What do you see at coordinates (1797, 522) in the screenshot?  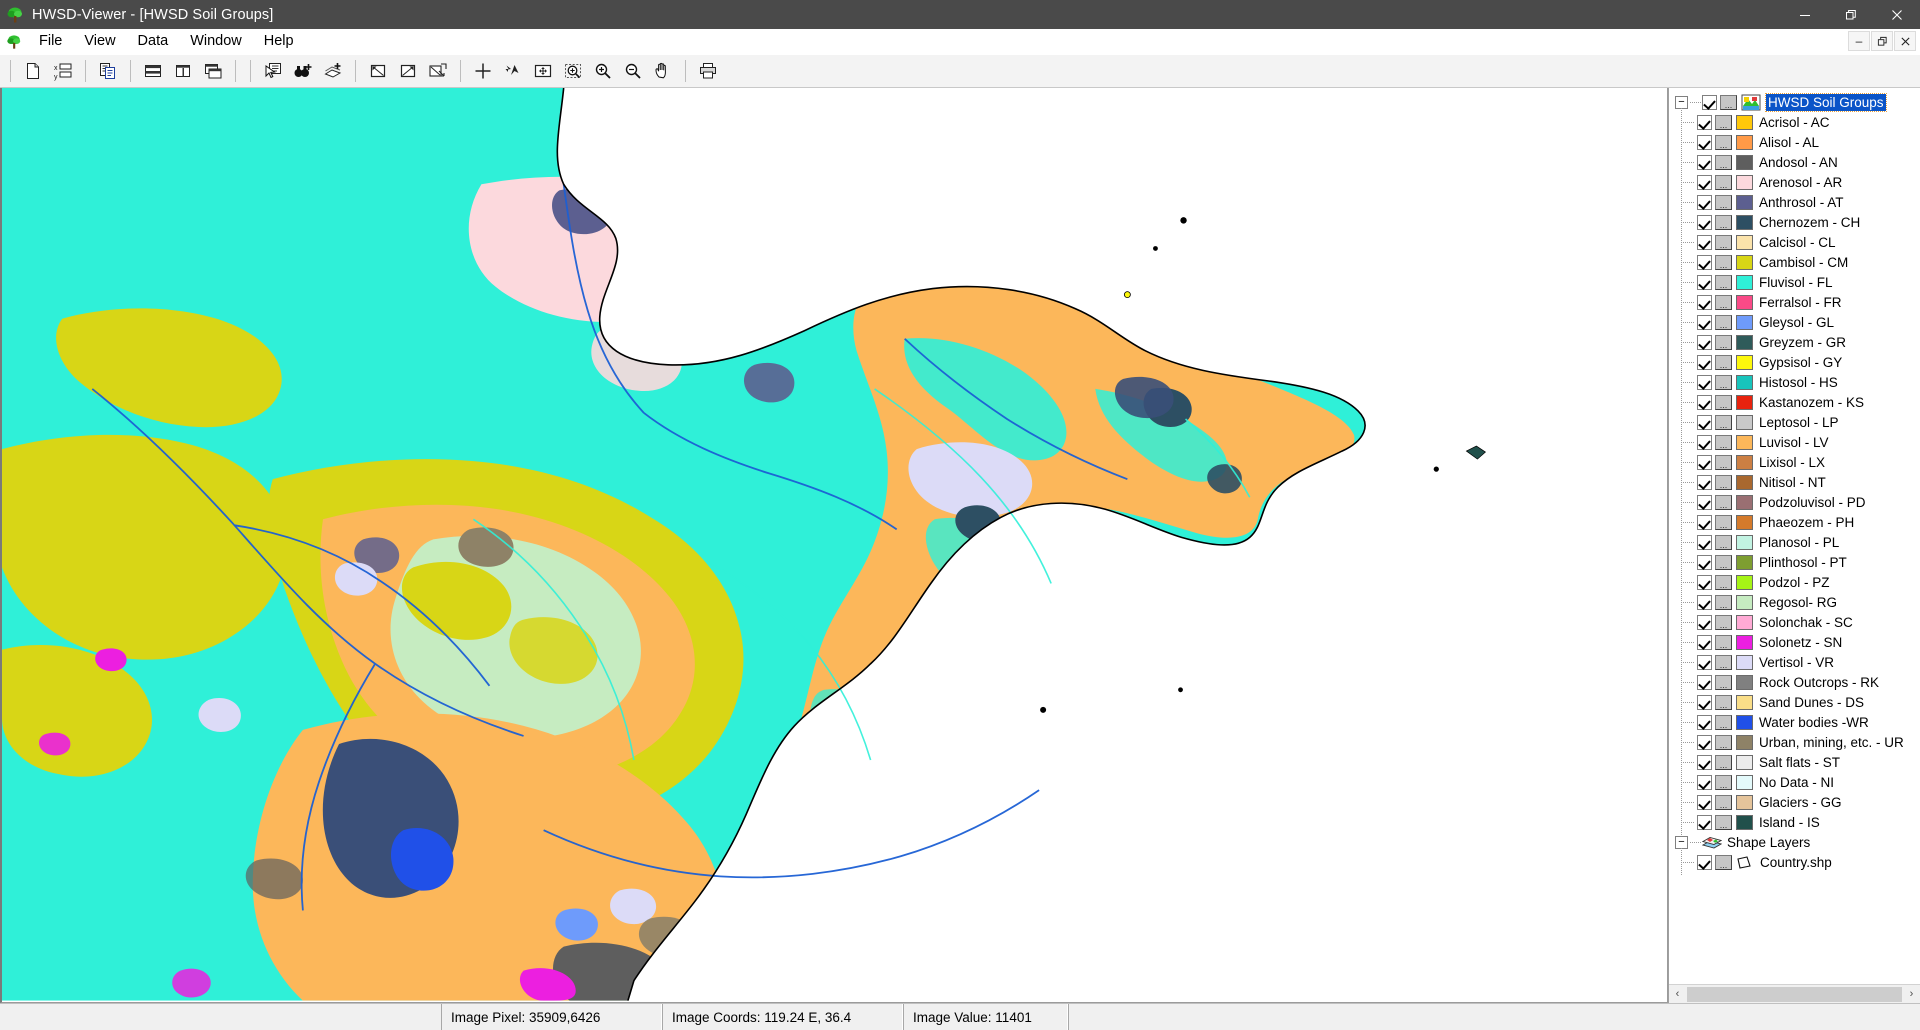 I see `legend-item: ... Phaeozem - PH` at bounding box center [1797, 522].